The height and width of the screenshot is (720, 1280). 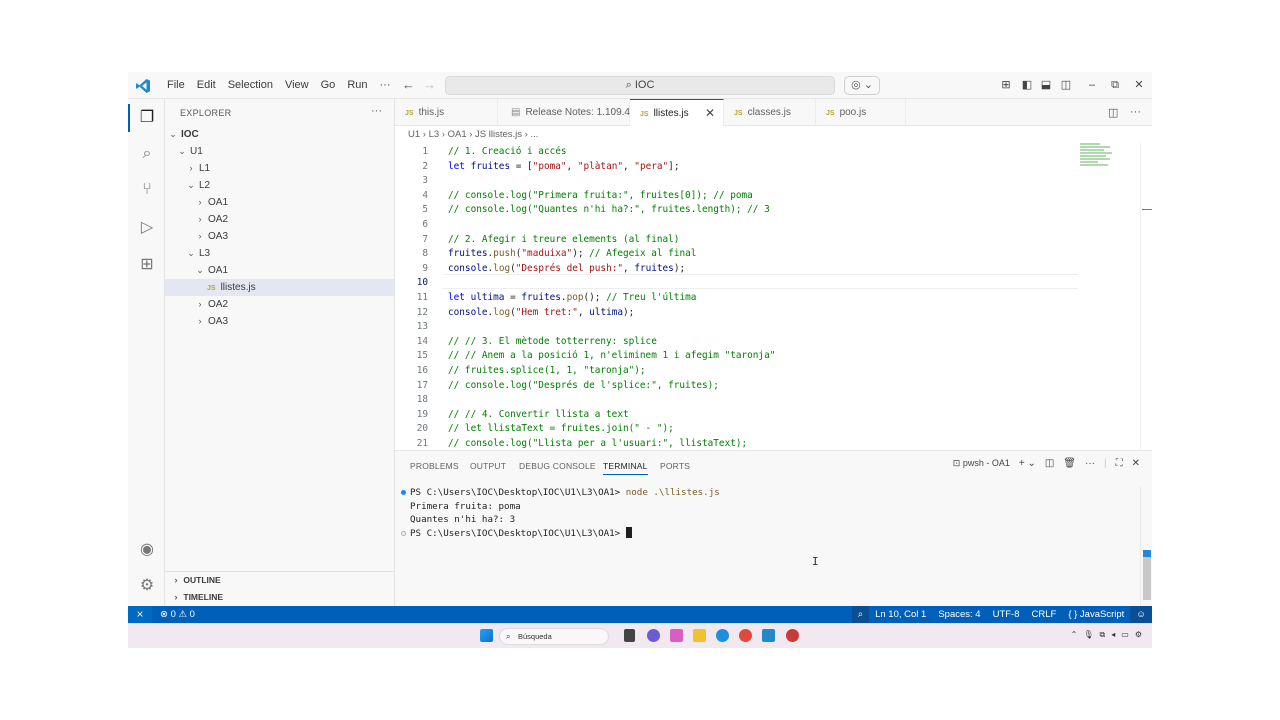 What do you see at coordinates (1096, 614) in the screenshot?
I see `language-mode: { } JavaScript` at bounding box center [1096, 614].